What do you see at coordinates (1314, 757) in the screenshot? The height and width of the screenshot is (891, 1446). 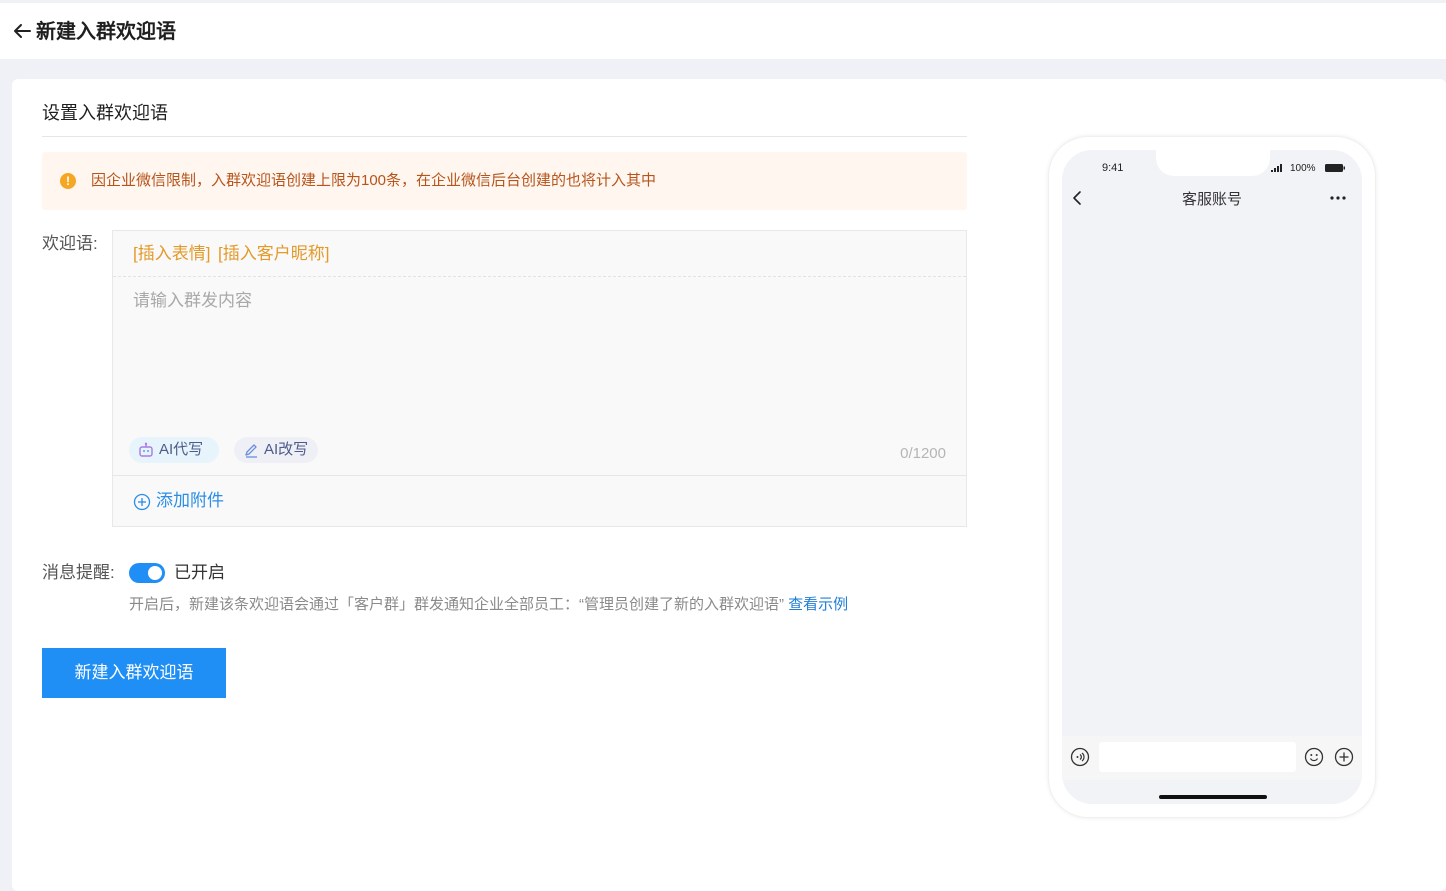 I see `emoji-icon` at bounding box center [1314, 757].